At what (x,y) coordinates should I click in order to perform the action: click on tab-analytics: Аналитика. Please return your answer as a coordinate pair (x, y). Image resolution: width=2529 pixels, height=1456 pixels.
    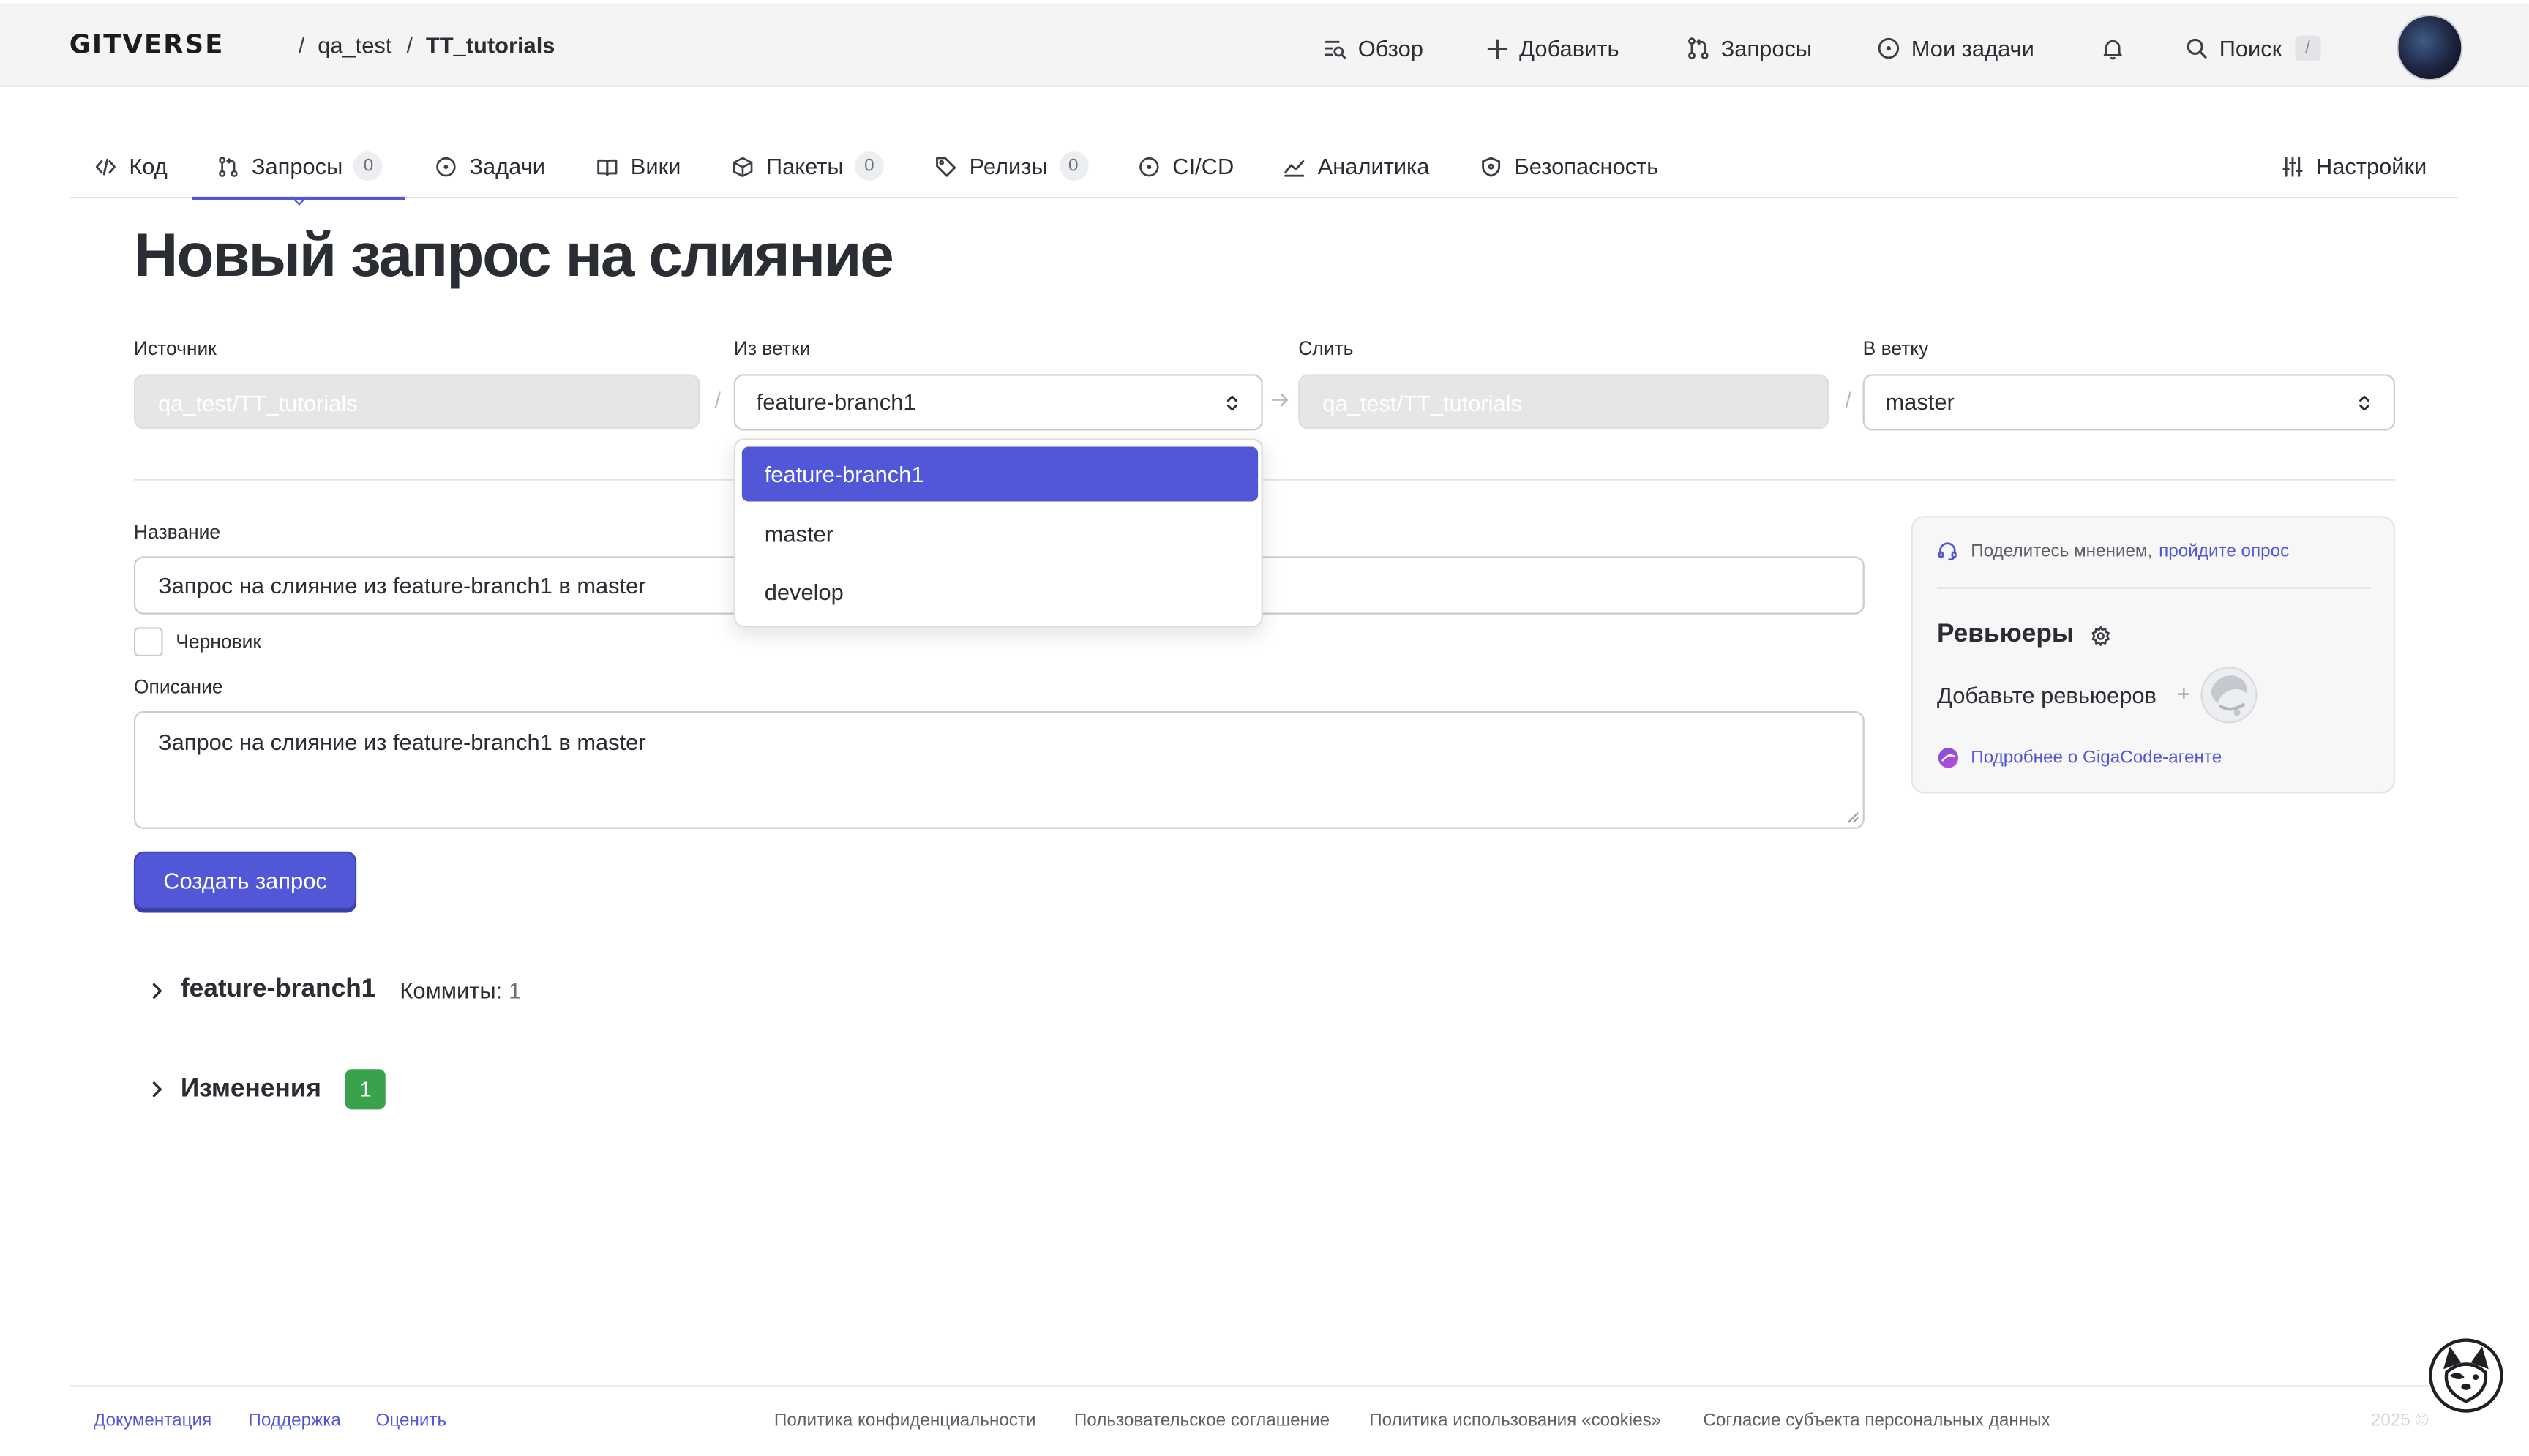
    Looking at the image, I should click on (1357, 166).